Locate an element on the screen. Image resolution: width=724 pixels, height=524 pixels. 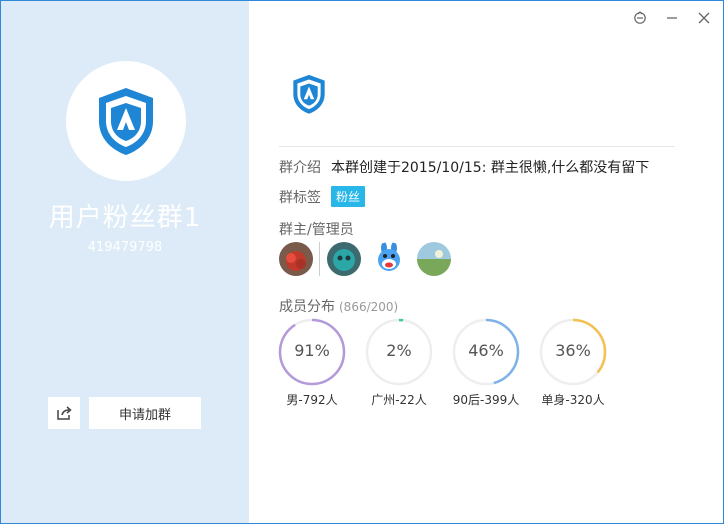
stat-item-single: 36% 单身-320人 is located at coordinates (573, 362).